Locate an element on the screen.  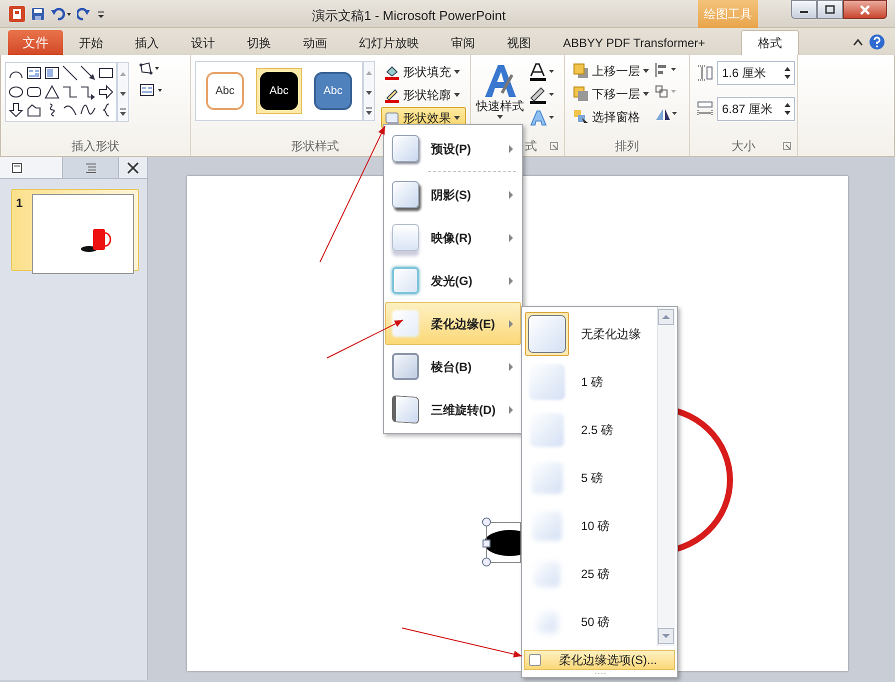
bring-forward-button: 上移一层 is located at coordinates (611, 70).